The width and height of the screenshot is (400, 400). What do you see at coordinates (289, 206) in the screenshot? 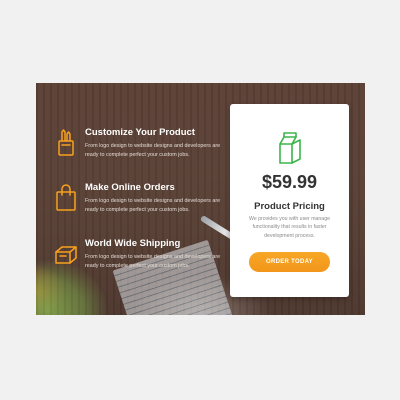
I see `pricing-heading: Product Pricing` at bounding box center [289, 206].